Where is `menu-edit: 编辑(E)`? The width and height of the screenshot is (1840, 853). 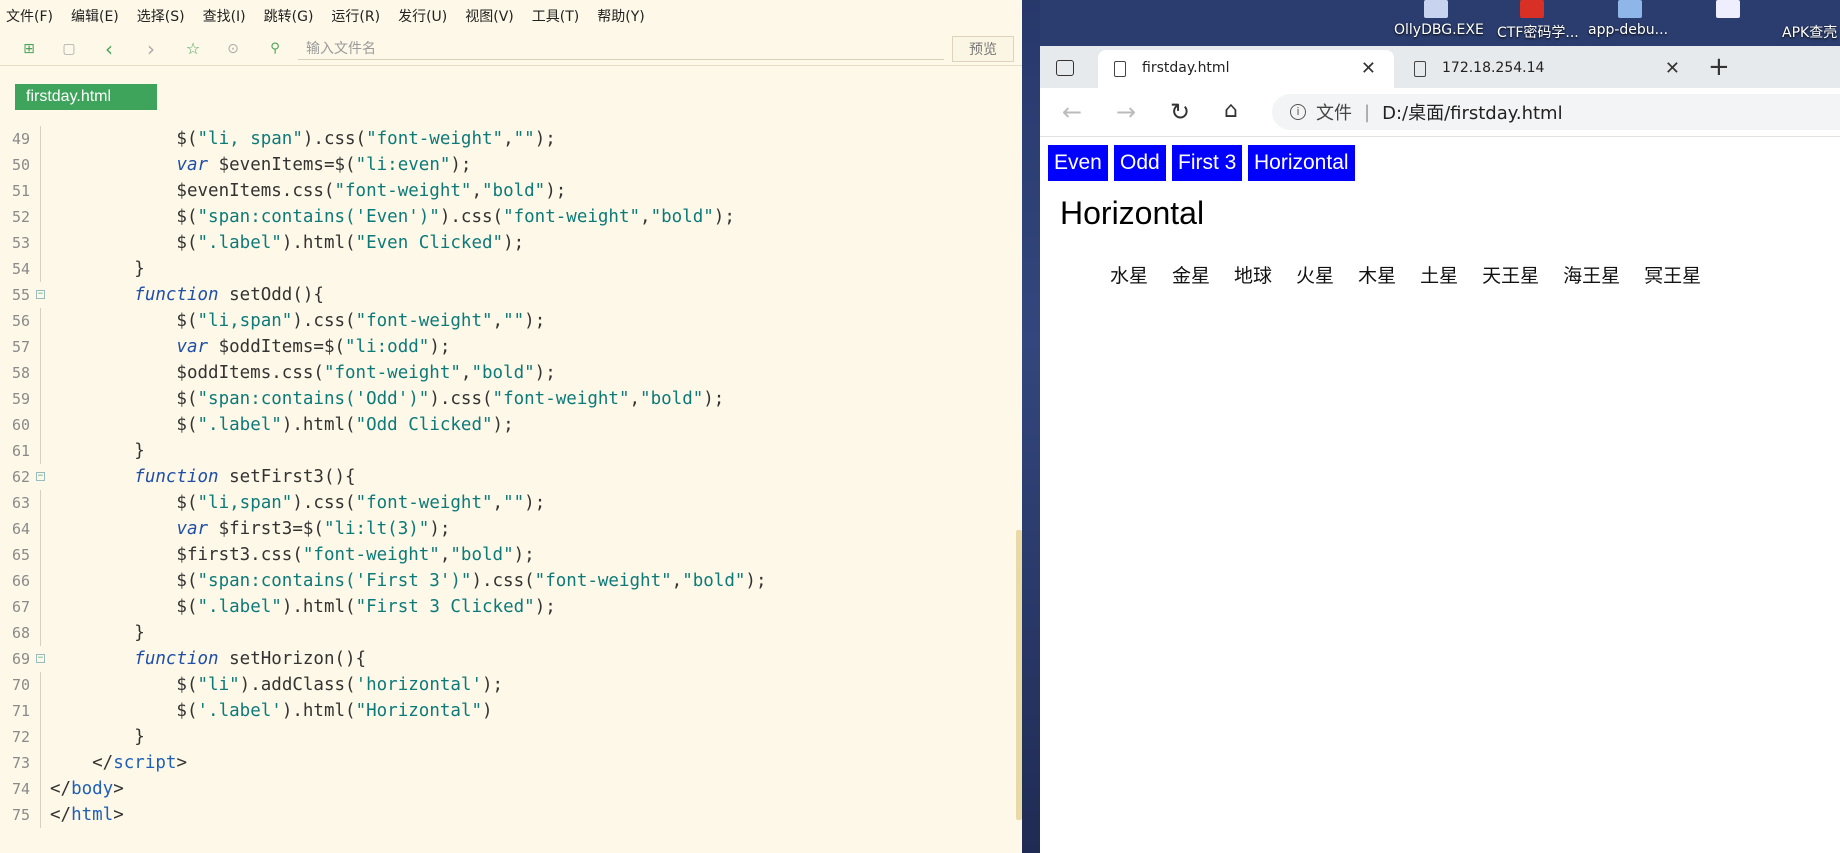
menu-edit: 编辑(E) is located at coordinates (95, 16).